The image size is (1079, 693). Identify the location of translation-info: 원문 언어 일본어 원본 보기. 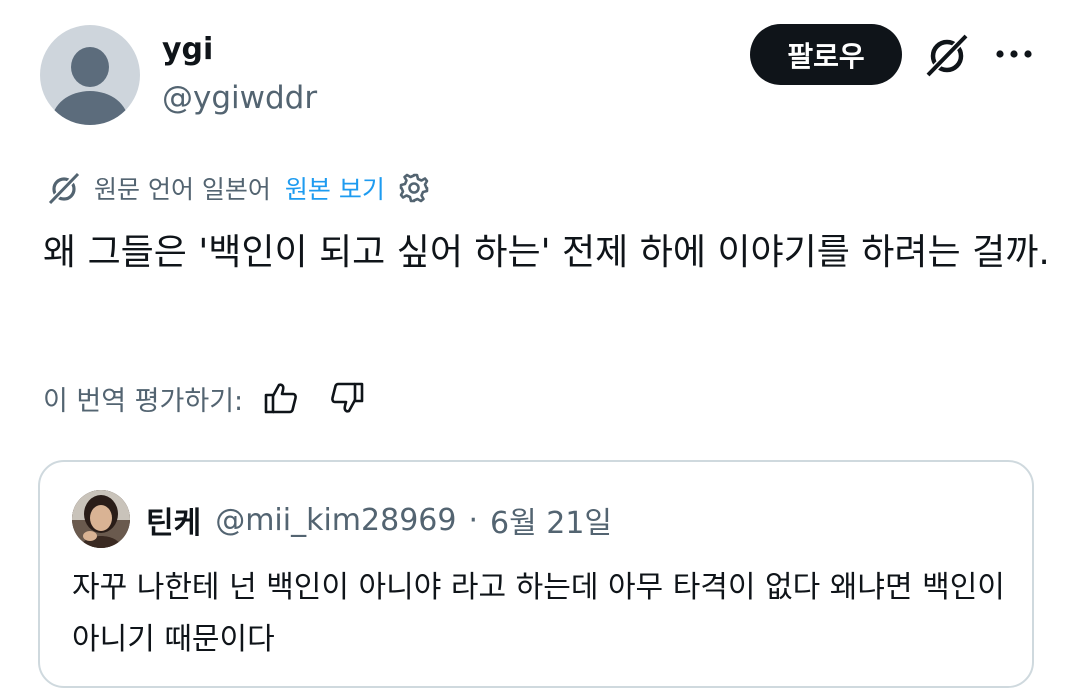
(238, 188).